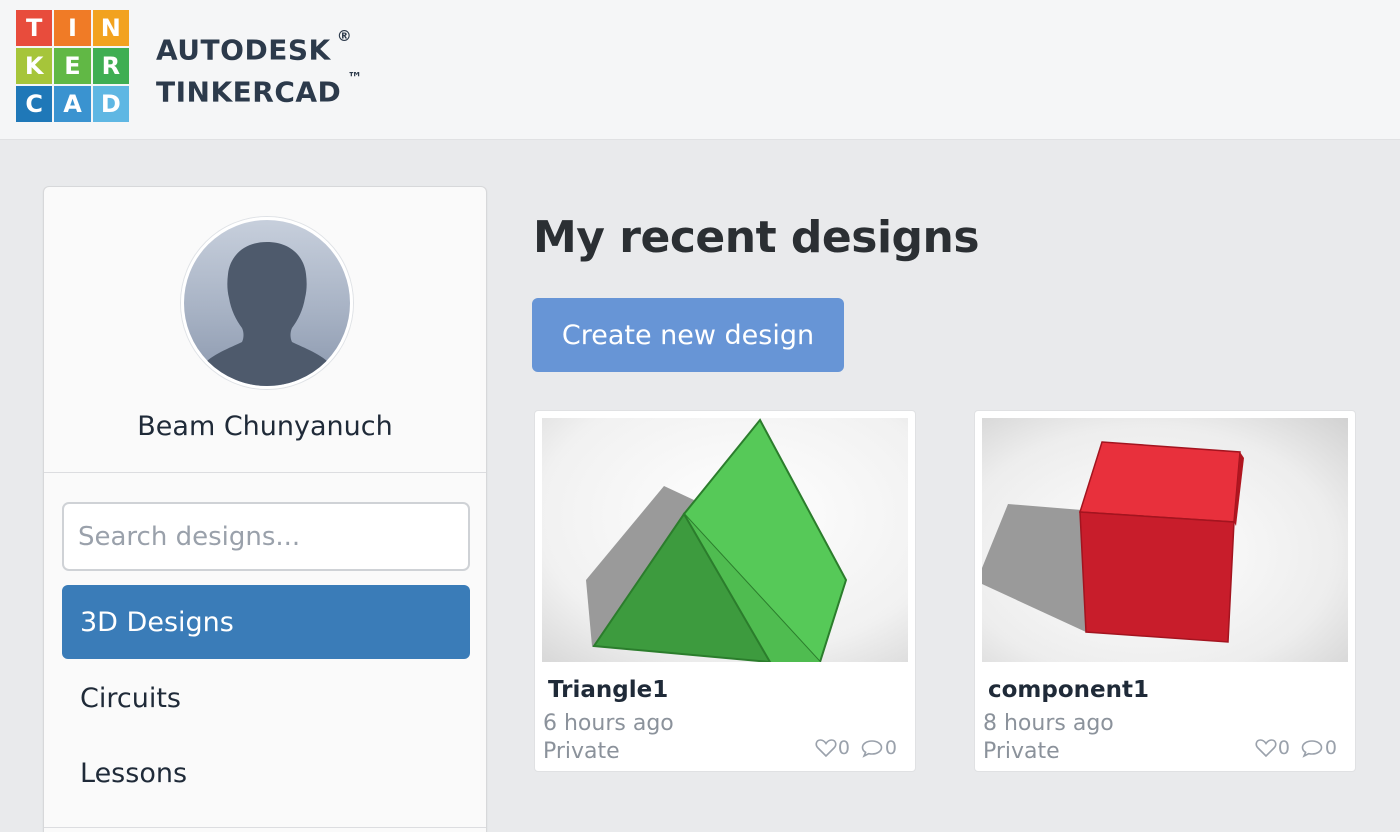  I want to click on page-title: My recent designs, so click(756, 237).